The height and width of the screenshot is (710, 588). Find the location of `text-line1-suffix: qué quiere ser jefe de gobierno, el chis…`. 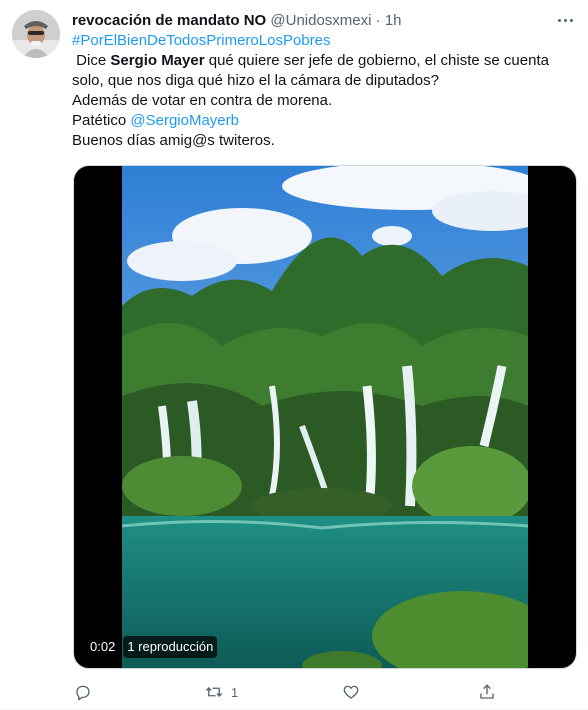

text-line1-suffix: qué quiere ser jefe de gobierno, el chis… is located at coordinates (376, 60).